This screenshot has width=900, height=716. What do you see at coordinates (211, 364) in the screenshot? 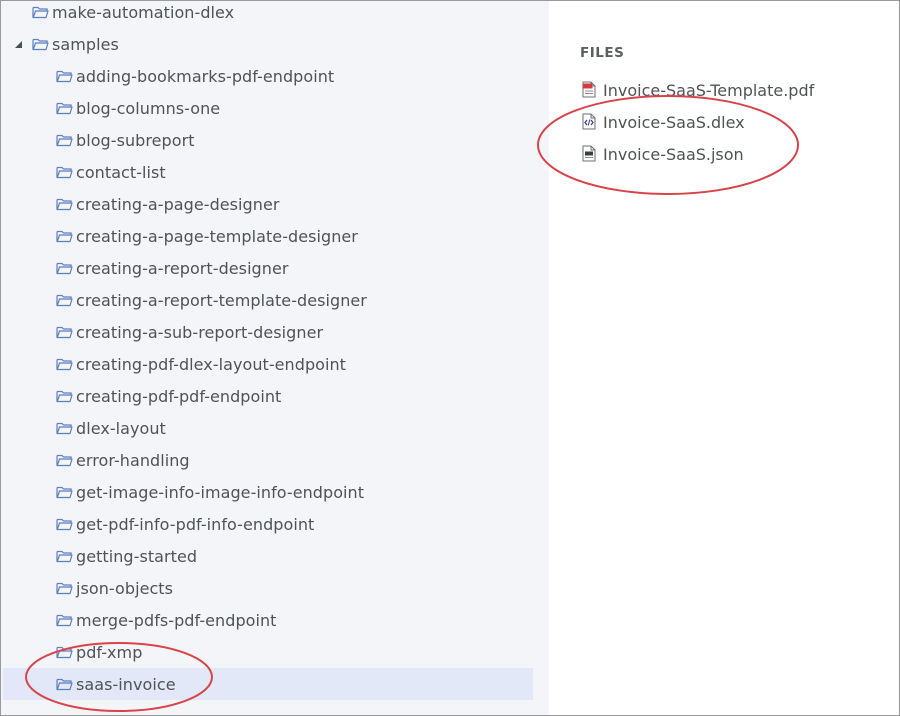
I see `tree-item-label: creating-pdf-dlex-layout-endpoint` at bounding box center [211, 364].